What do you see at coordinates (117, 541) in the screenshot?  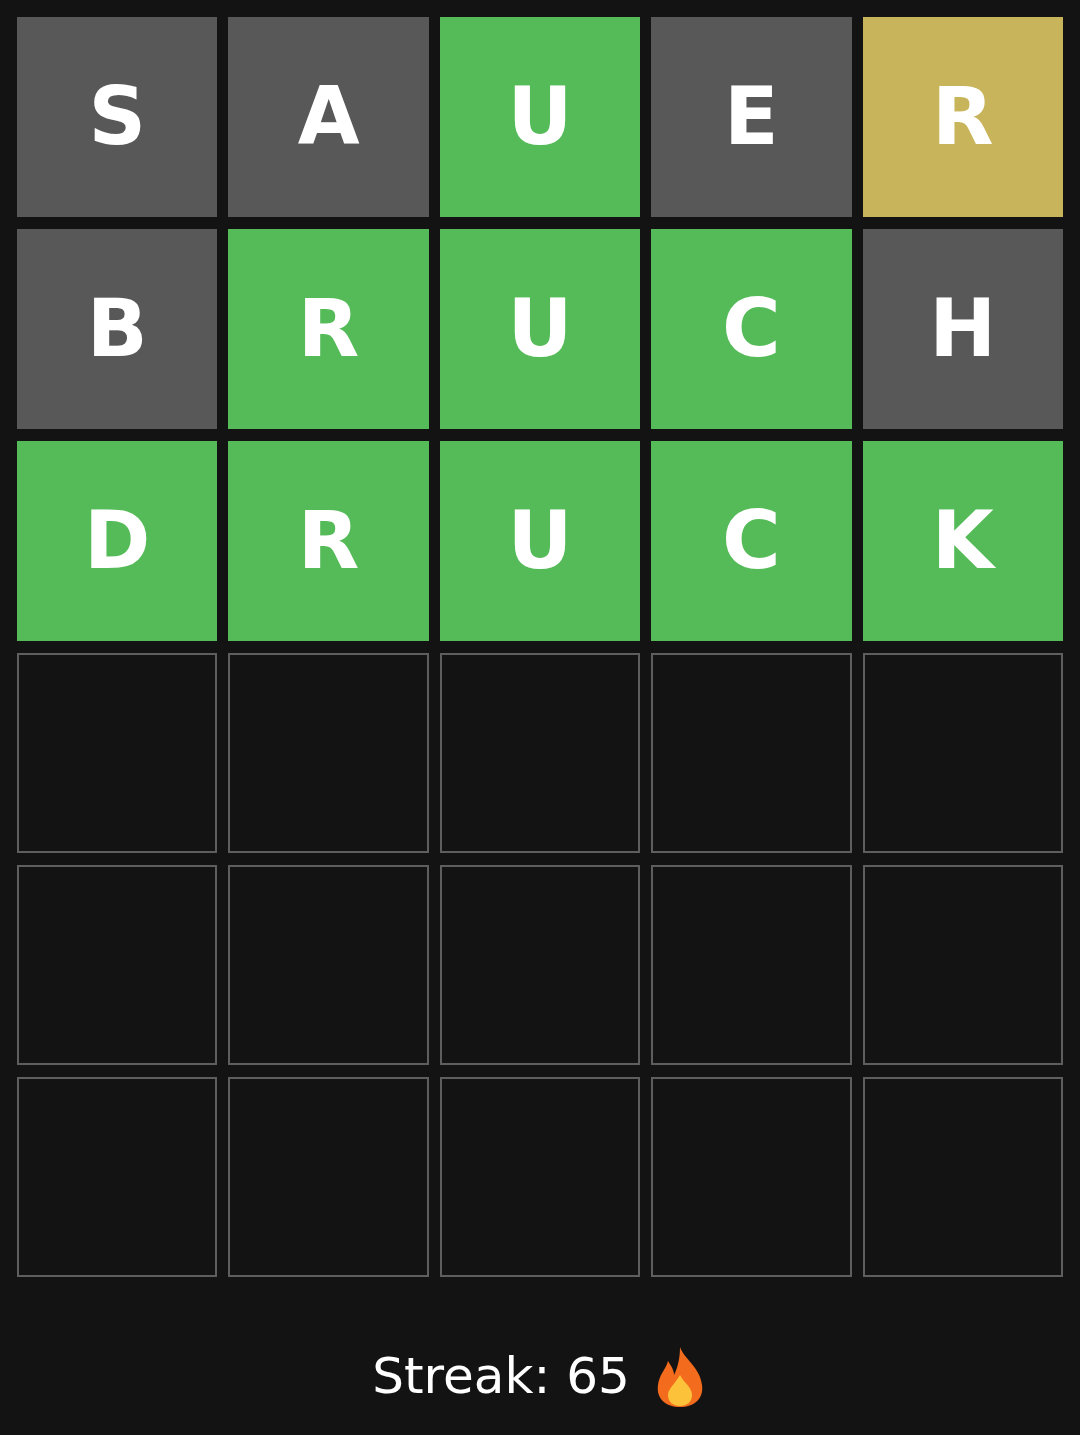 I see `letter-tile: D` at bounding box center [117, 541].